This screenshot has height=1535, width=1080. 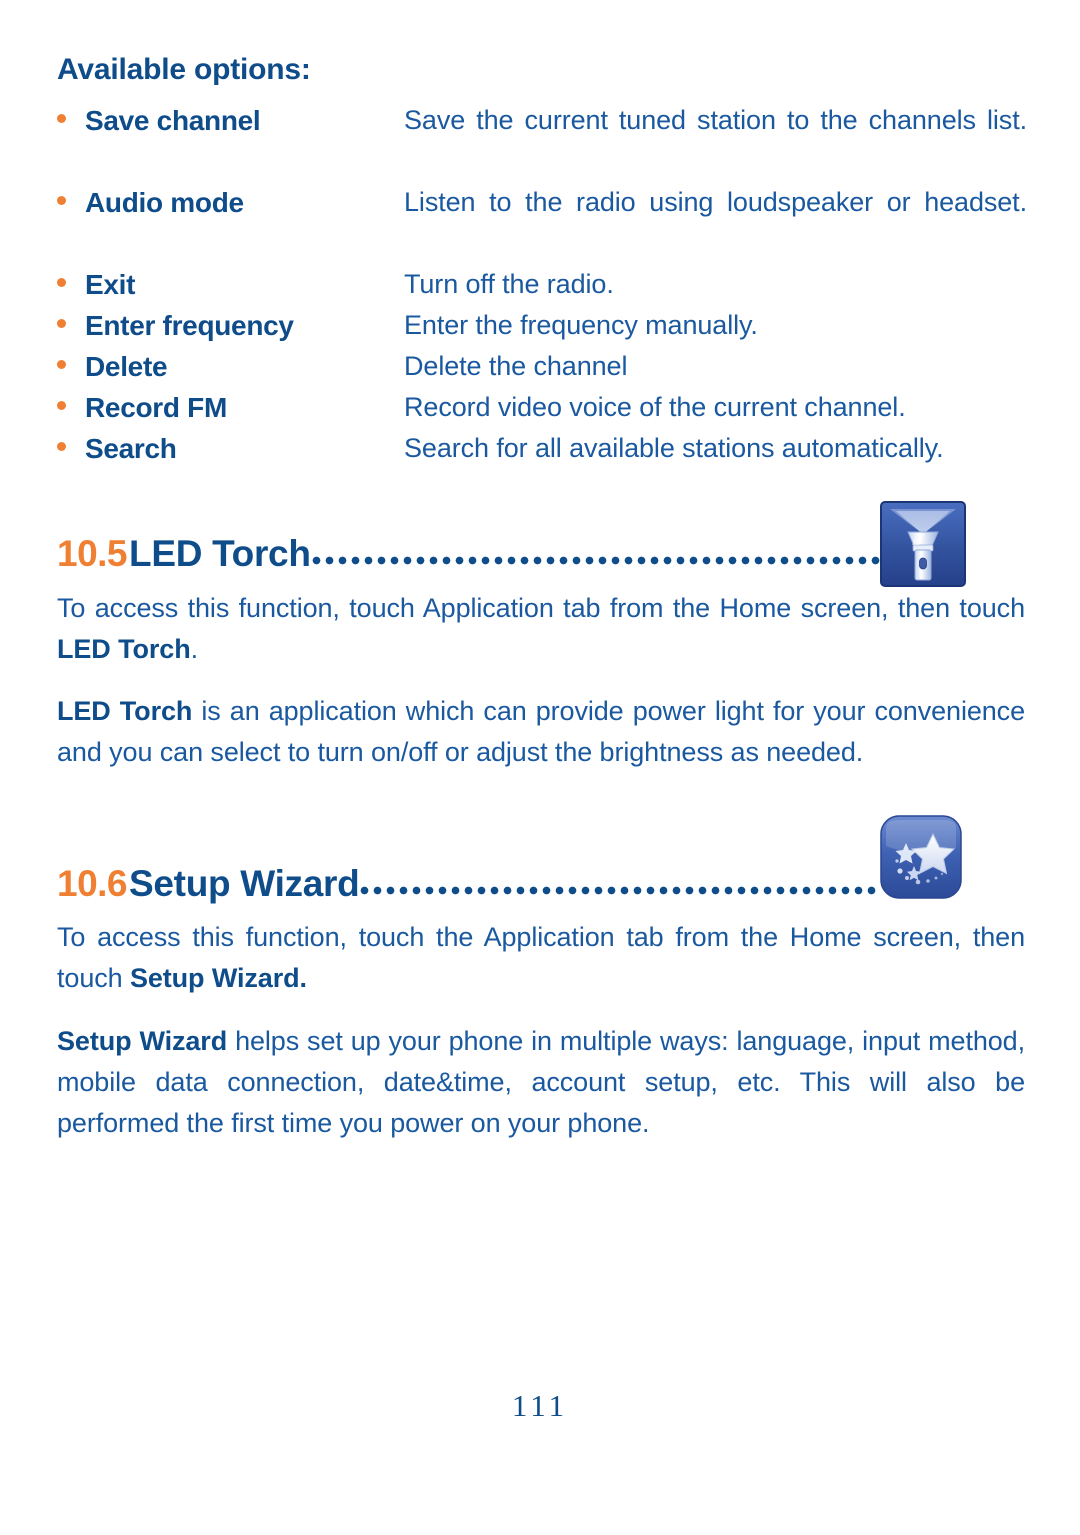 I want to click on setup-wizard-access-bold: Setup Wizard., so click(x=218, y=978).